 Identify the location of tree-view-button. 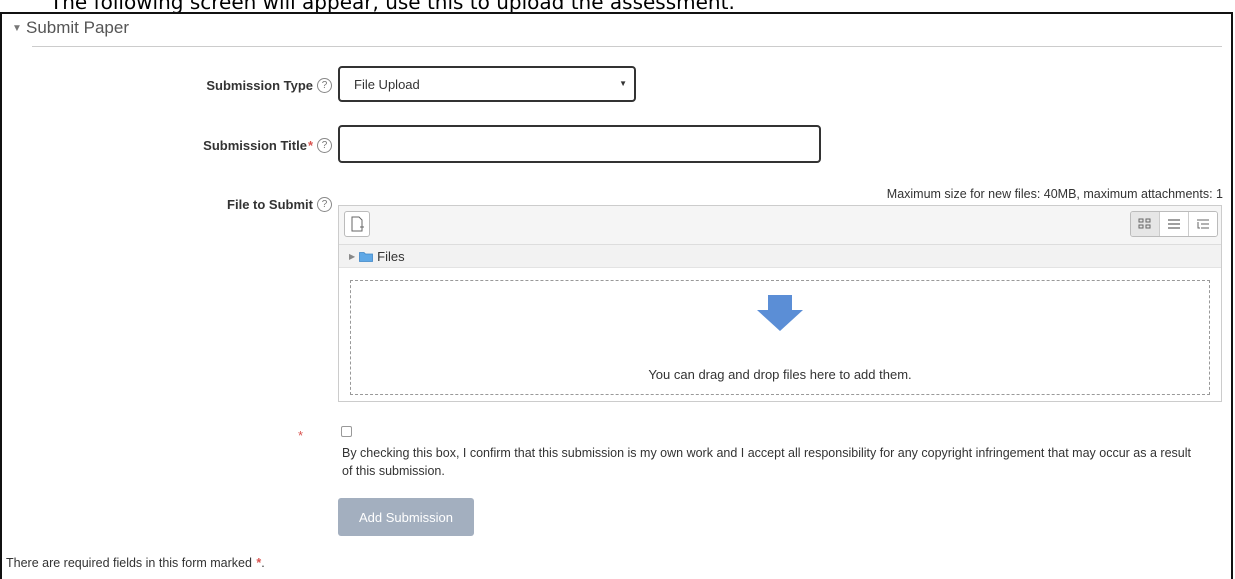
(1202, 224).